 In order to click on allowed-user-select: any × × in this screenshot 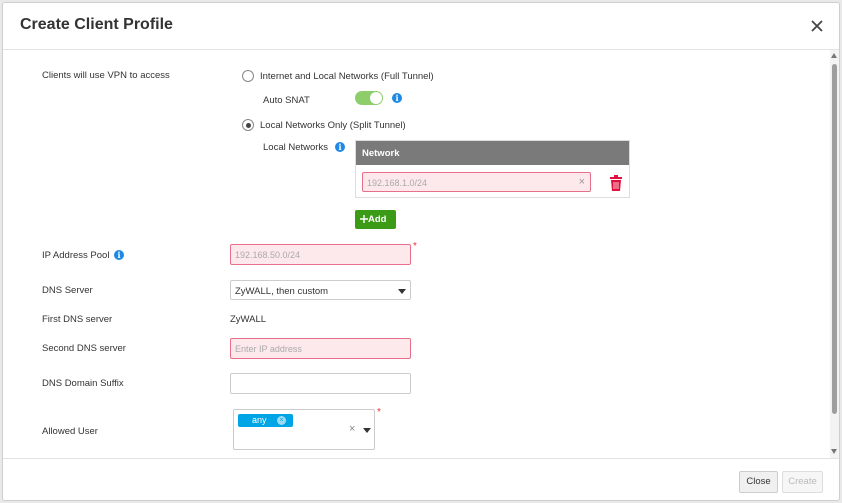, I will do `click(304, 429)`.